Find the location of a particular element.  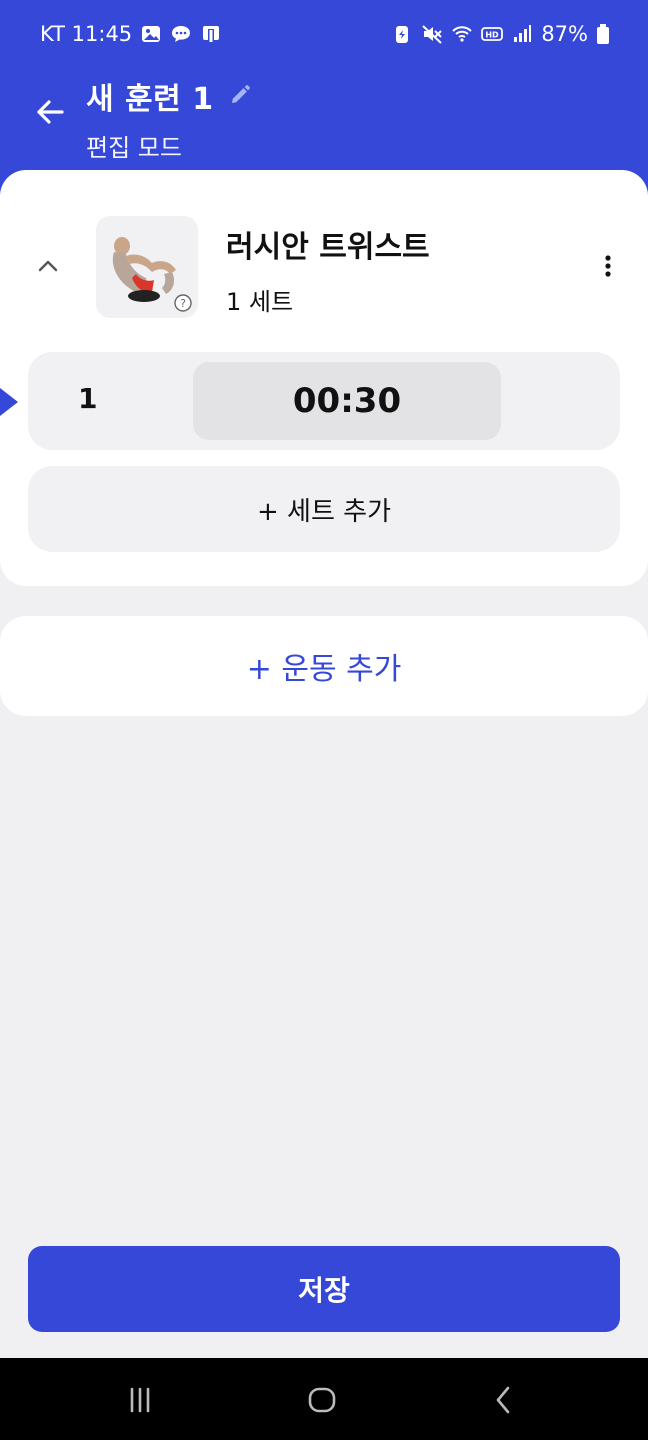

current-set-indicator-icon is located at coordinates (9, 402).